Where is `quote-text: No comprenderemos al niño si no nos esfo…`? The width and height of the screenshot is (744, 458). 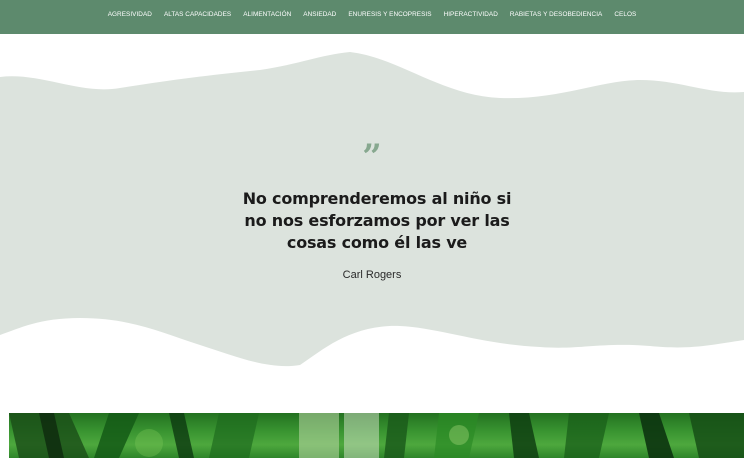
quote-text: No comprenderemos al niño si no nos esfo… is located at coordinates (377, 220).